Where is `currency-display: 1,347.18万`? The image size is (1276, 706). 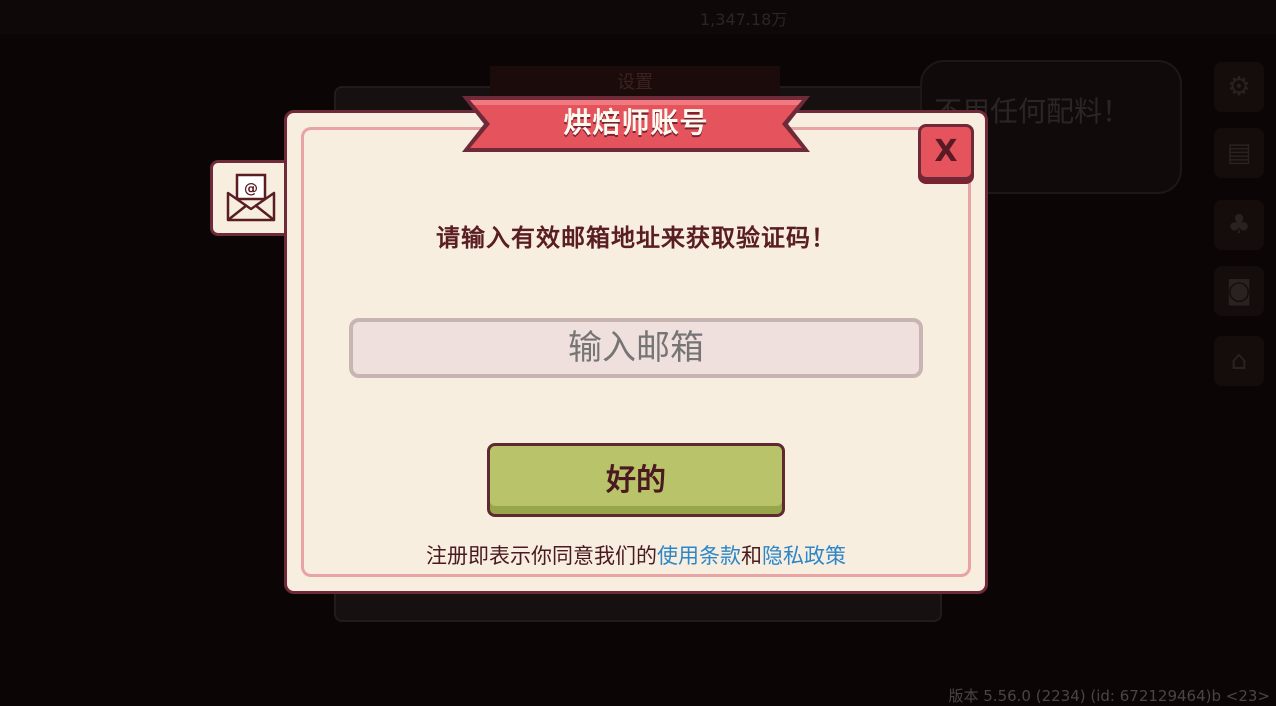
currency-display: 1,347.18万 is located at coordinates (744, 19).